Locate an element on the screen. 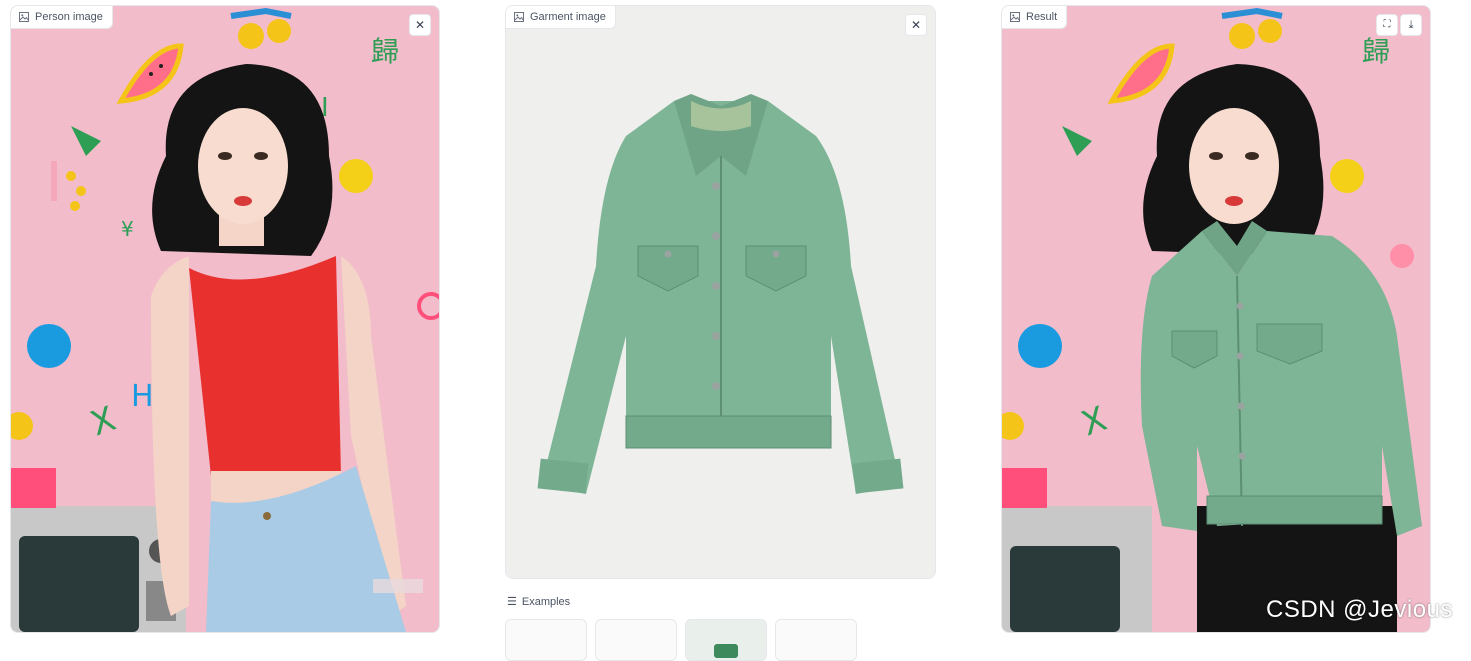  fullscreen-icon: ⛶ is located at coordinates (1387, 24).